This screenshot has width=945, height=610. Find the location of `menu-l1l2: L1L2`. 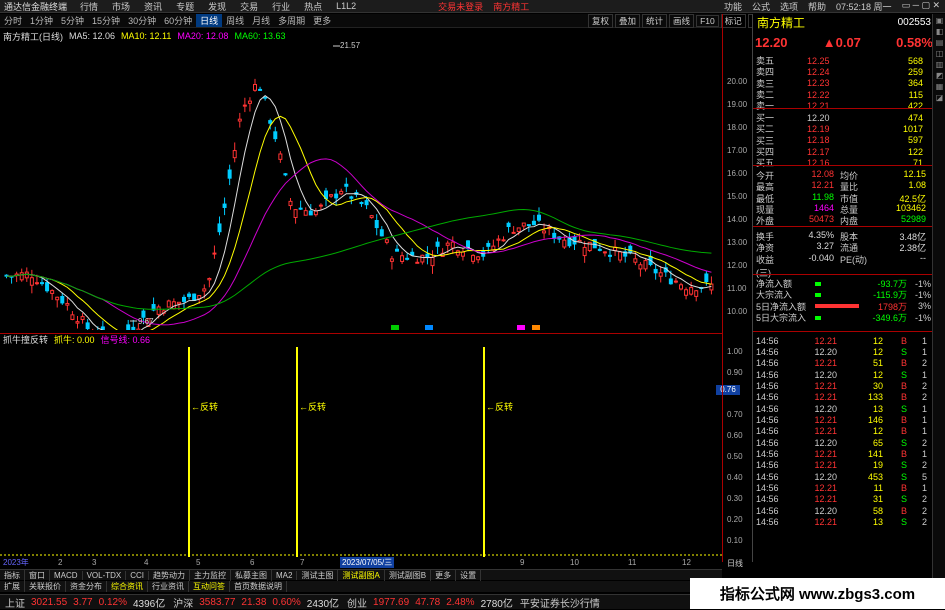

menu-l1l2: L1L2 is located at coordinates (346, 6).